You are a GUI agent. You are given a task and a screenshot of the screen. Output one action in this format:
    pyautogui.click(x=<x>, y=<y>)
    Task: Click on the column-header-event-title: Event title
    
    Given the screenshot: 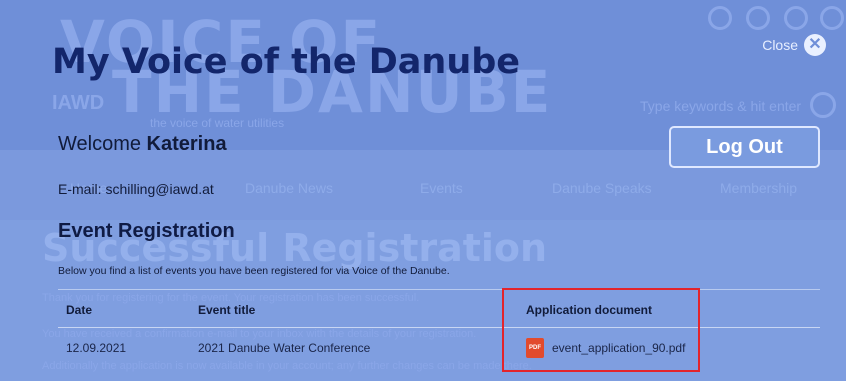 What is the action you would take?
    pyautogui.click(x=227, y=310)
    